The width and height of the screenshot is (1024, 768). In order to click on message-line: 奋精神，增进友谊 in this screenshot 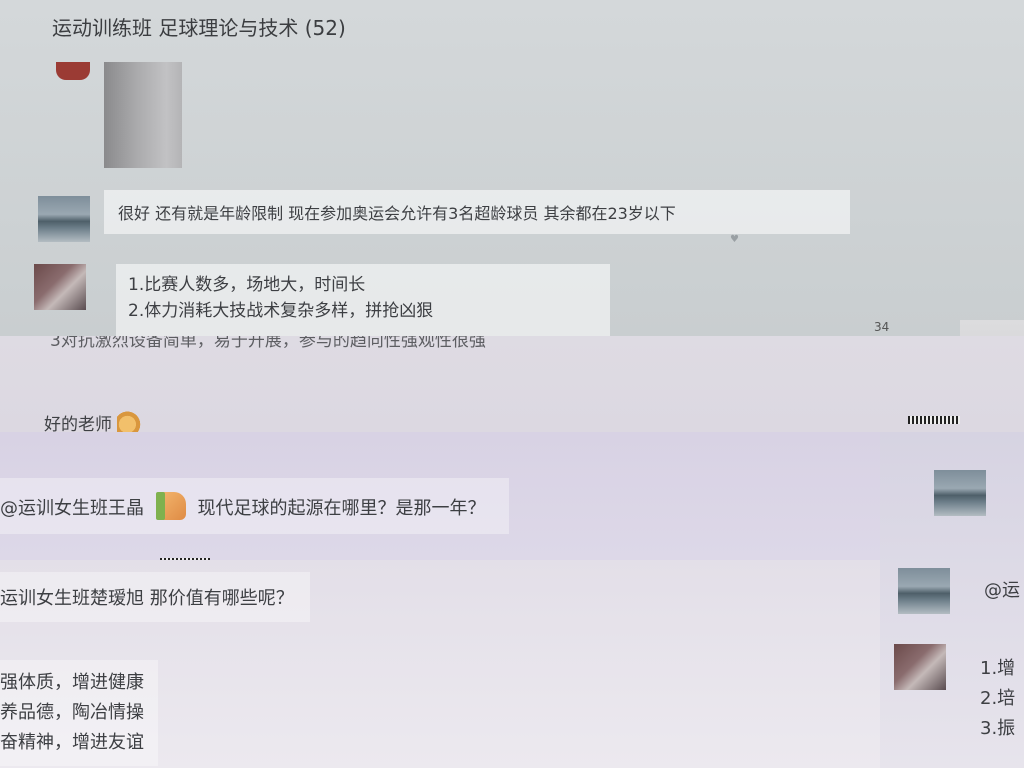, I will do `click(72, 742)`.